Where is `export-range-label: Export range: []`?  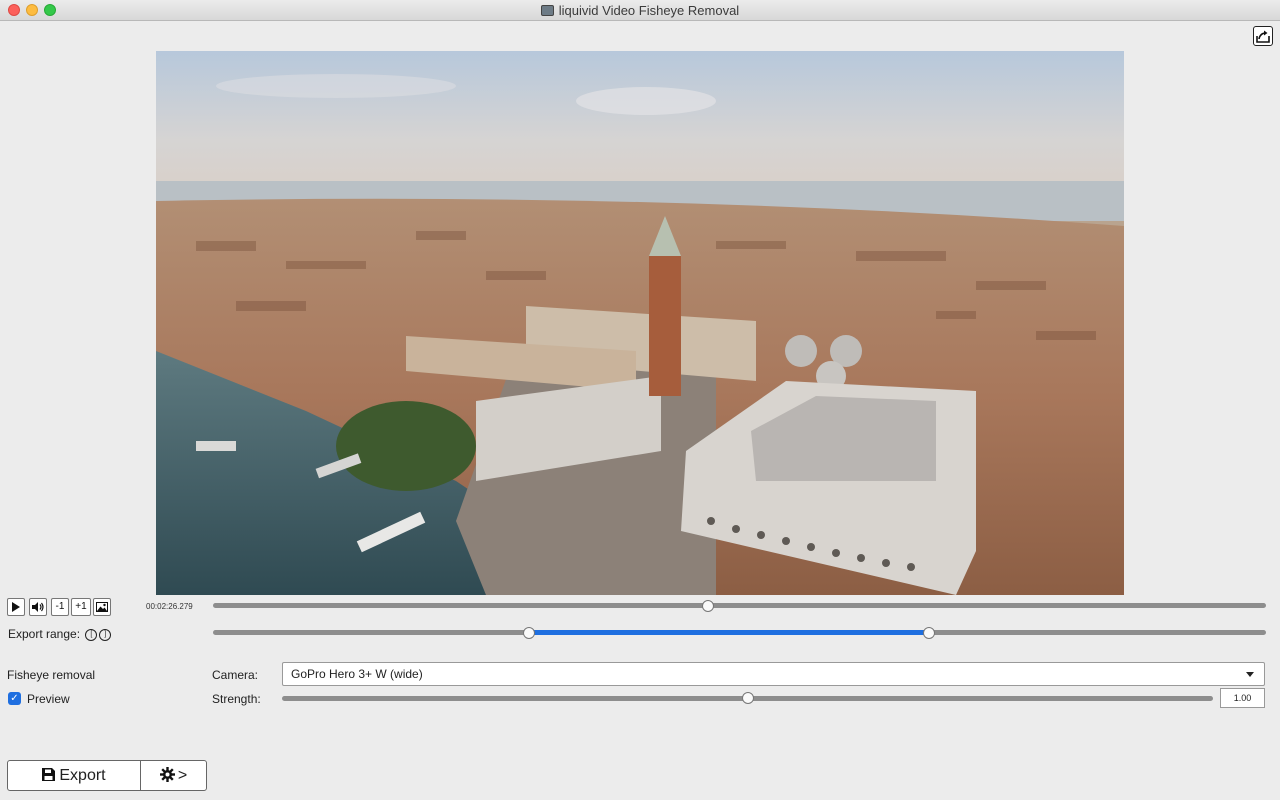 export-range-label: Export range: [] is located at coordinates (60, 634).